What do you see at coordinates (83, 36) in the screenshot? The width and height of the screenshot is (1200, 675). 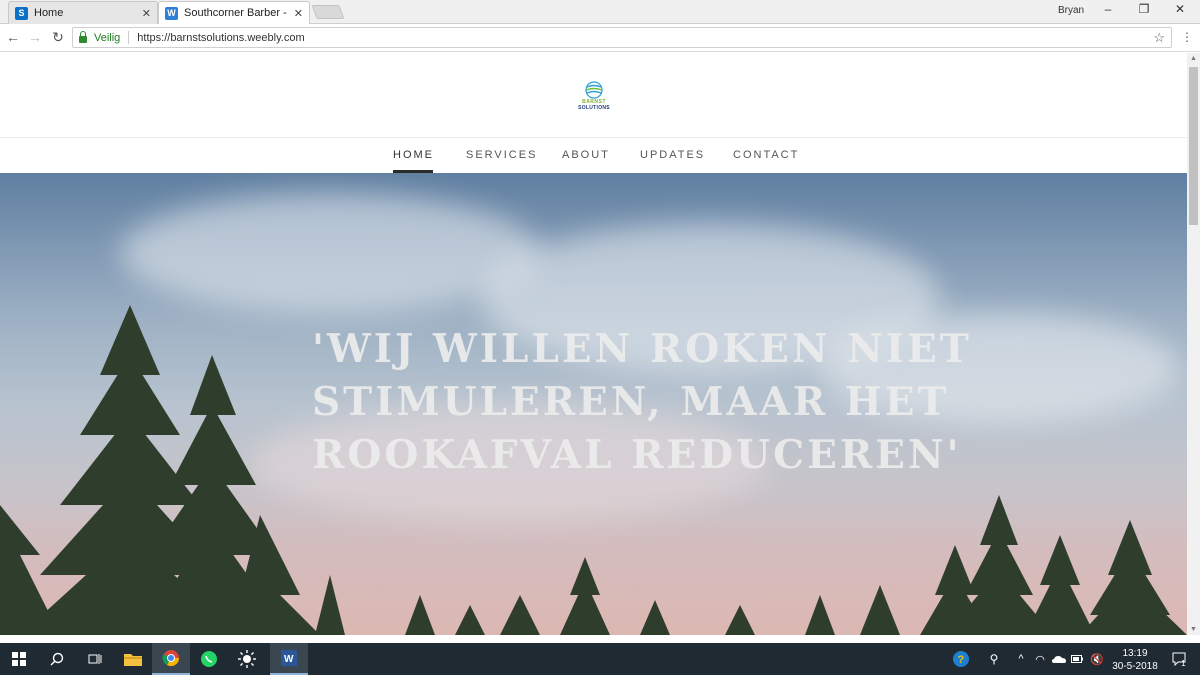 I see `lock-icon` at bounding box center [83, 36].